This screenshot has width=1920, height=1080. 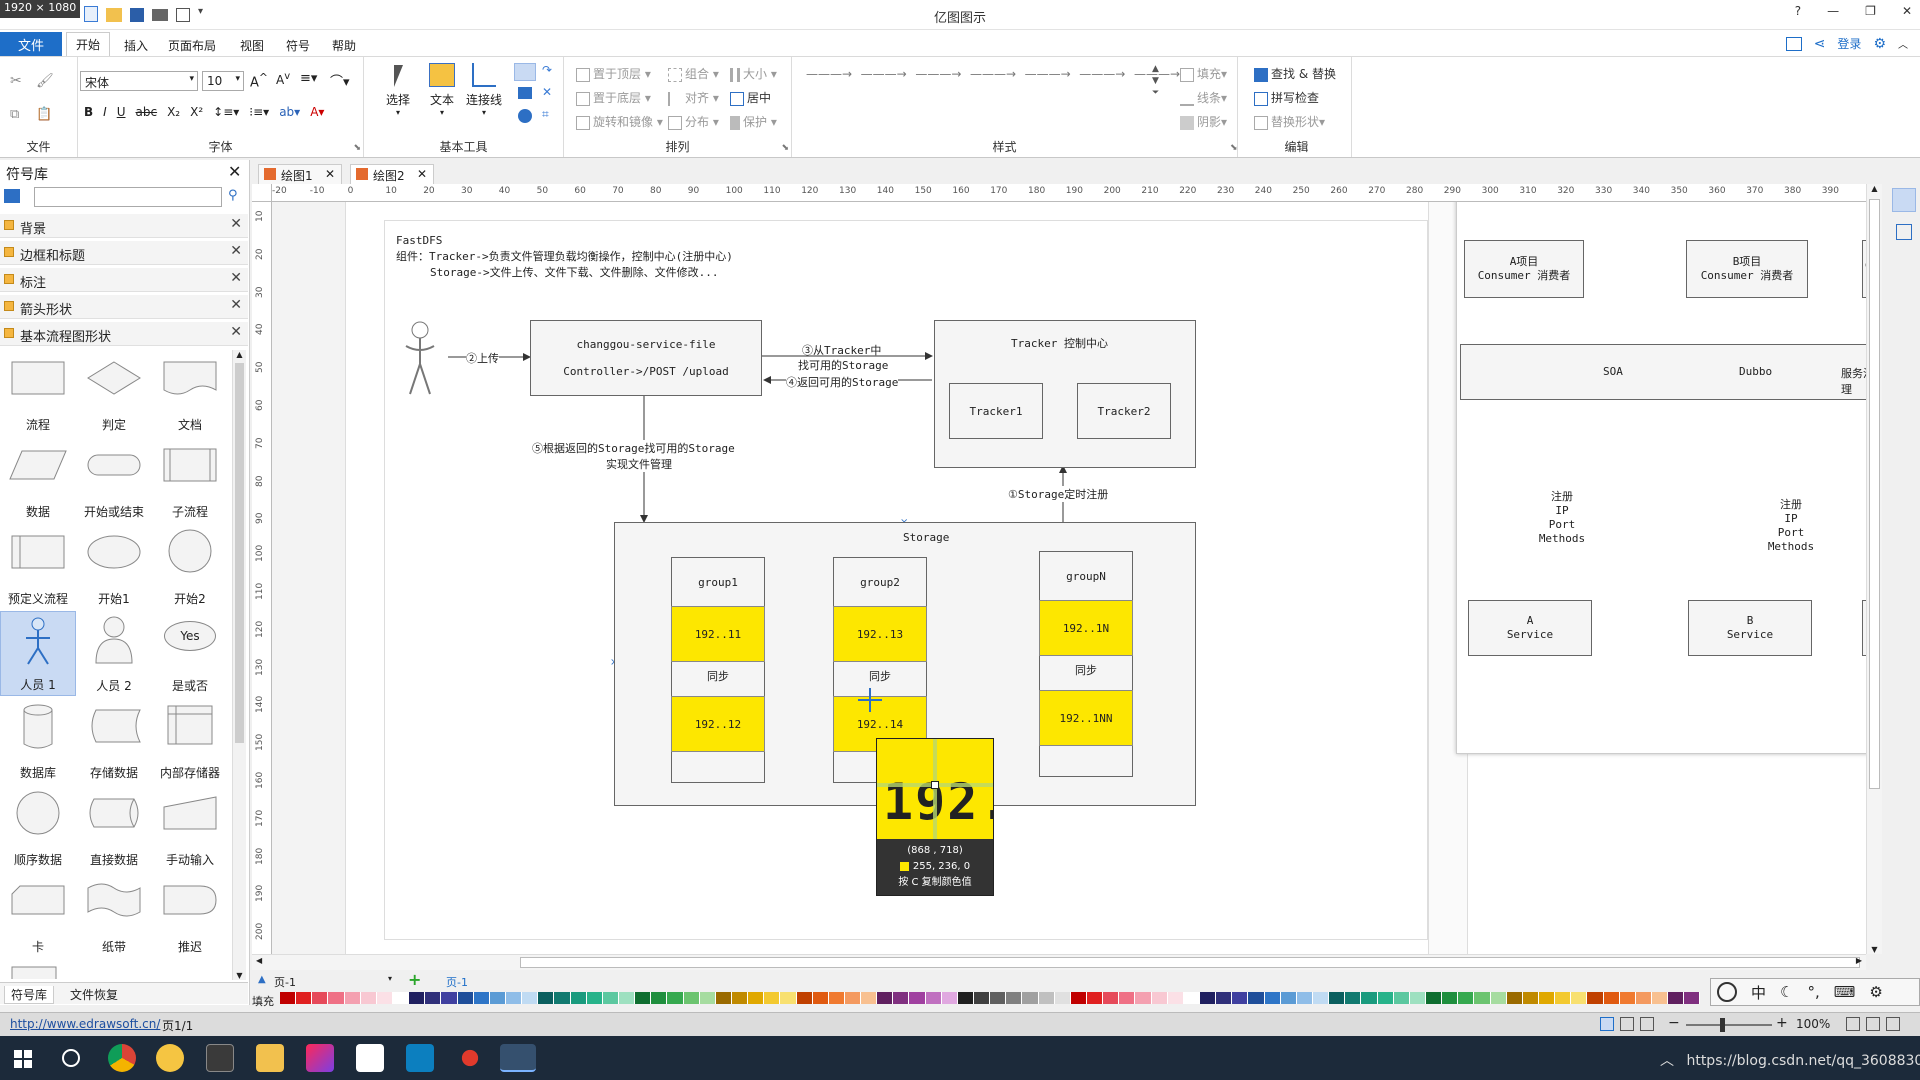 What do you see at coordinates (1190, 962) in the screenshot?
I see `scroll-thumb` at bounding box center [1190, 962].